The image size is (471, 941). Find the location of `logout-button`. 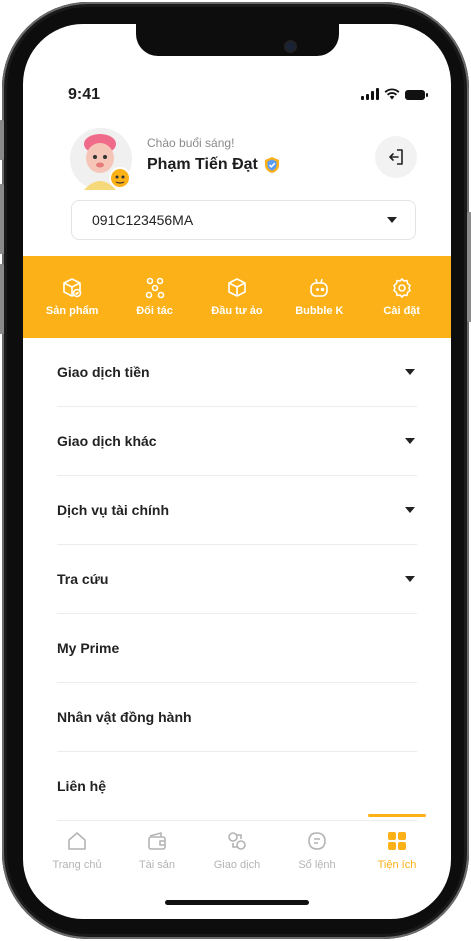

logout-button is located at coordinates (396, 157).